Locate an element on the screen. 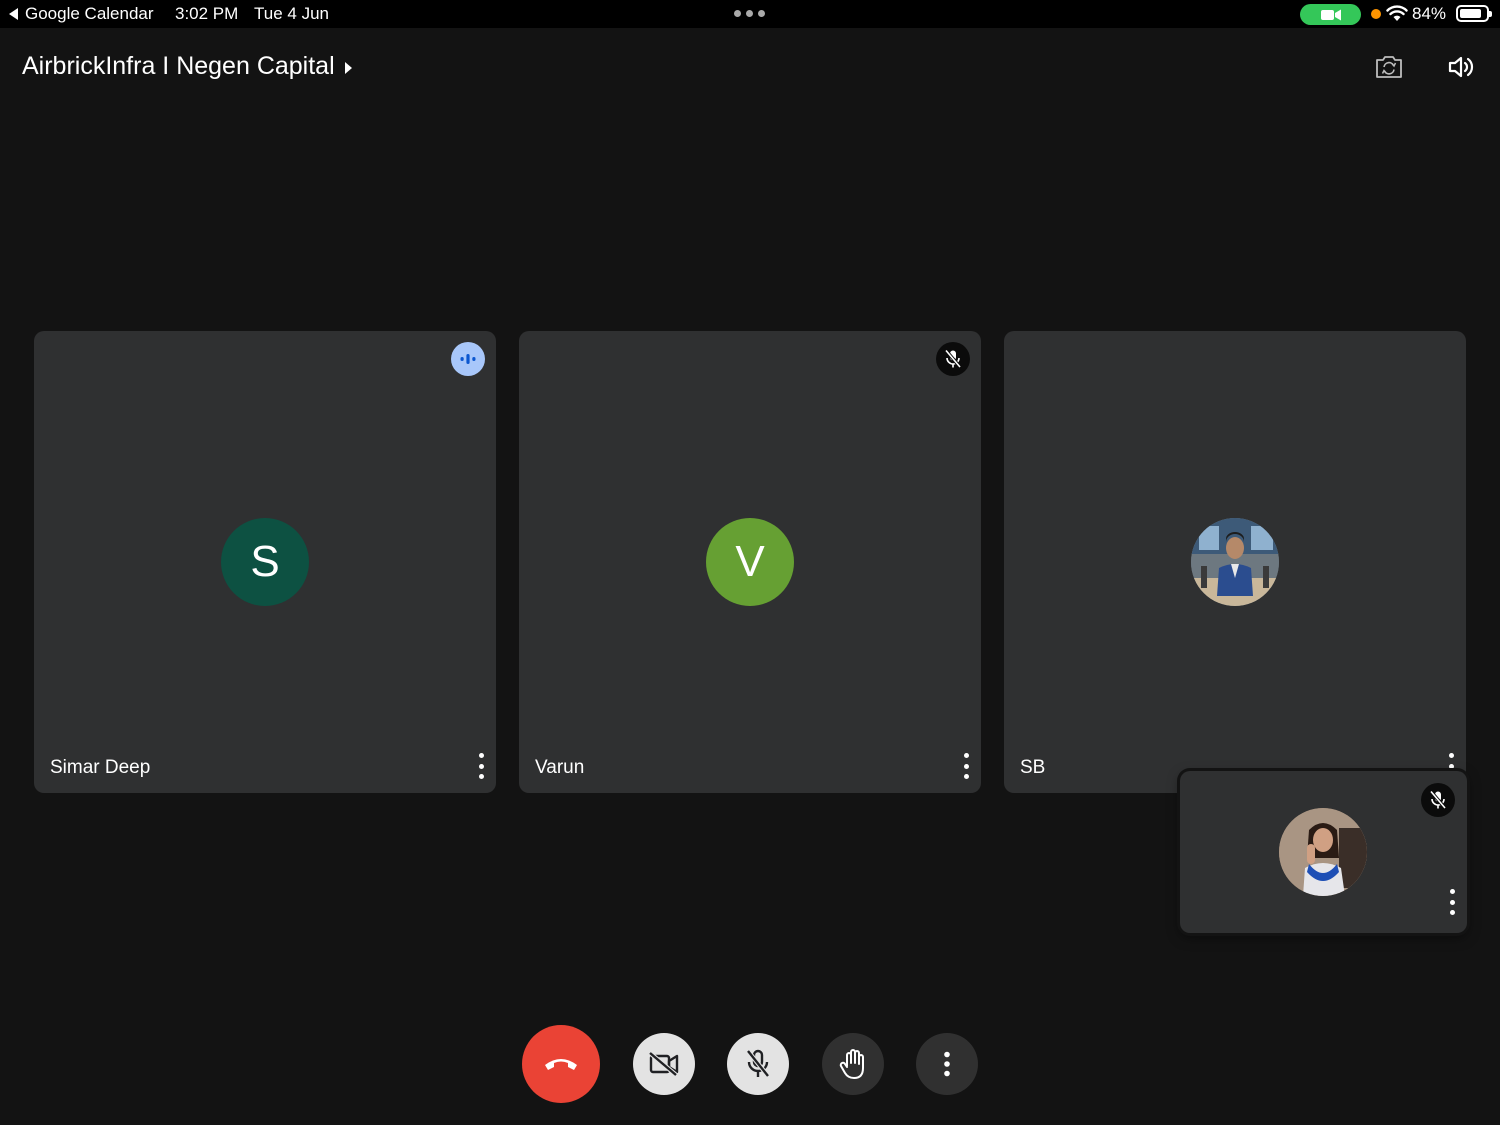 The height and width of the screenshot is (1125, 1500). battery-percent: 84% is located at coordinates (1429, 13).